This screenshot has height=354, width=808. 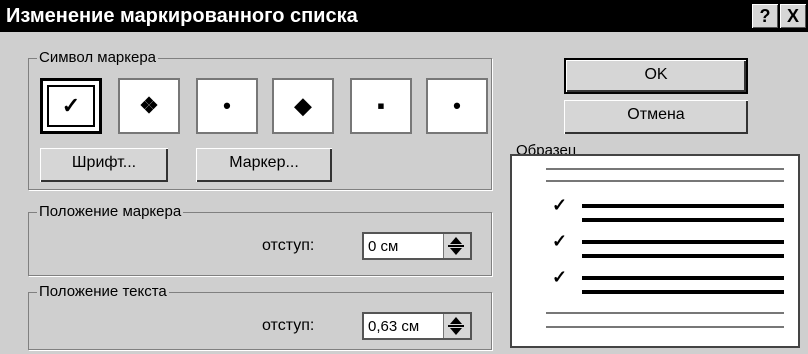 I want to click on bullet-symbol-group-title: Символ маркера, so click(x=98, y=58).